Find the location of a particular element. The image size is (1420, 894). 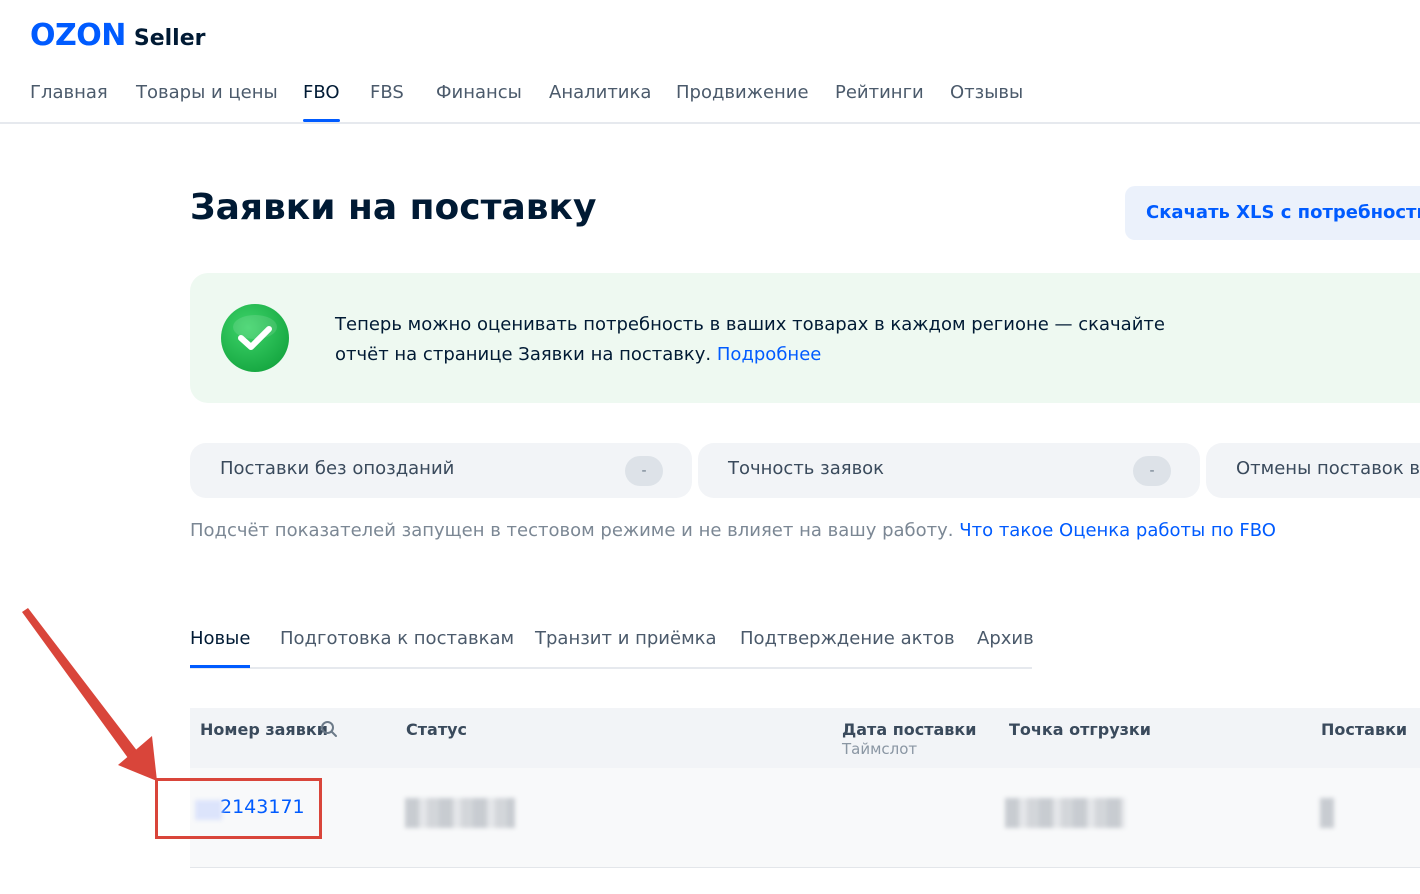

metric-label: Точность заявок is located at coordinates (806, 468).